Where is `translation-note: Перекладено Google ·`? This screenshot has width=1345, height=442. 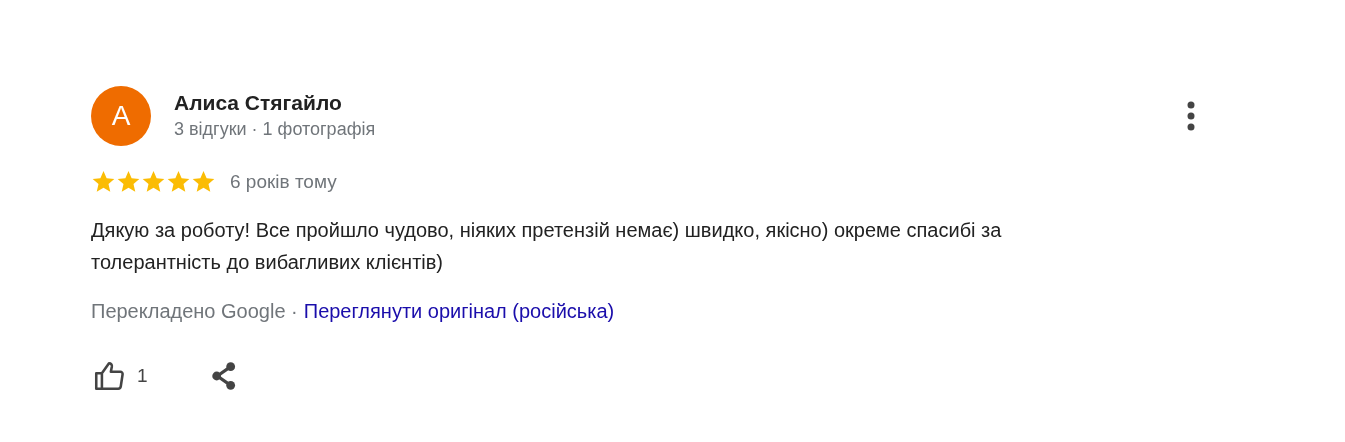
translation-note: Перекладено Google · is located at coordinates (194, 311).